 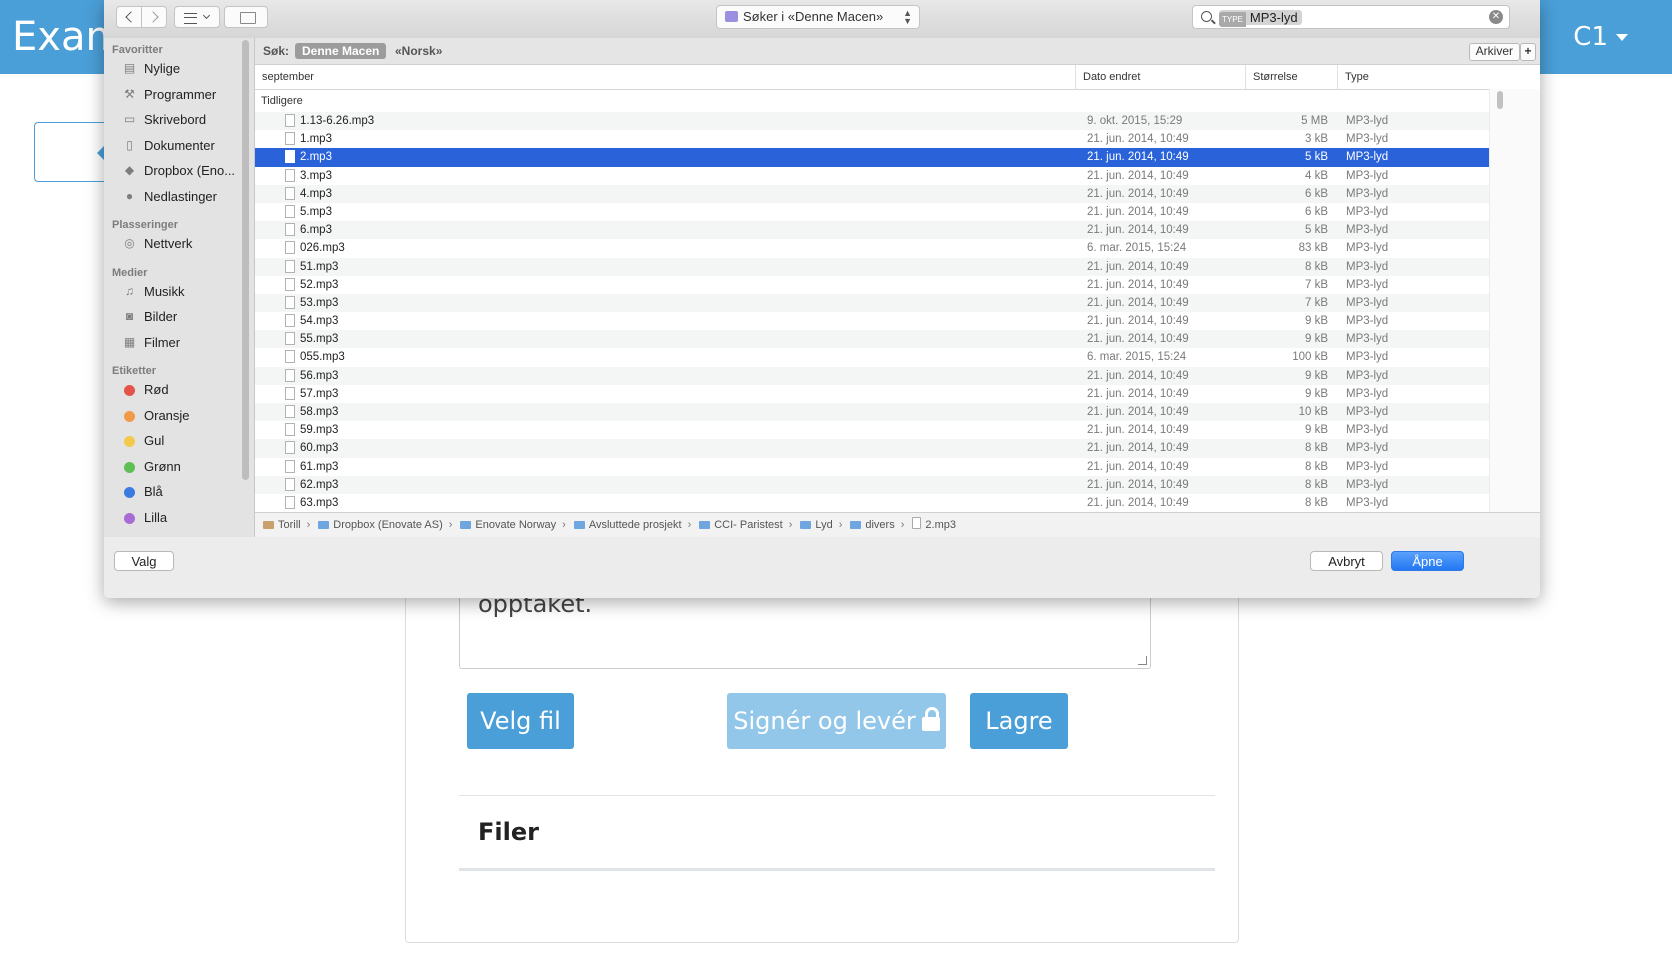 I want to click on file-row: 57.mp3 21. jun. 2014, 10:49 9 kB MP3-lyd, so click(x=872, y=394).